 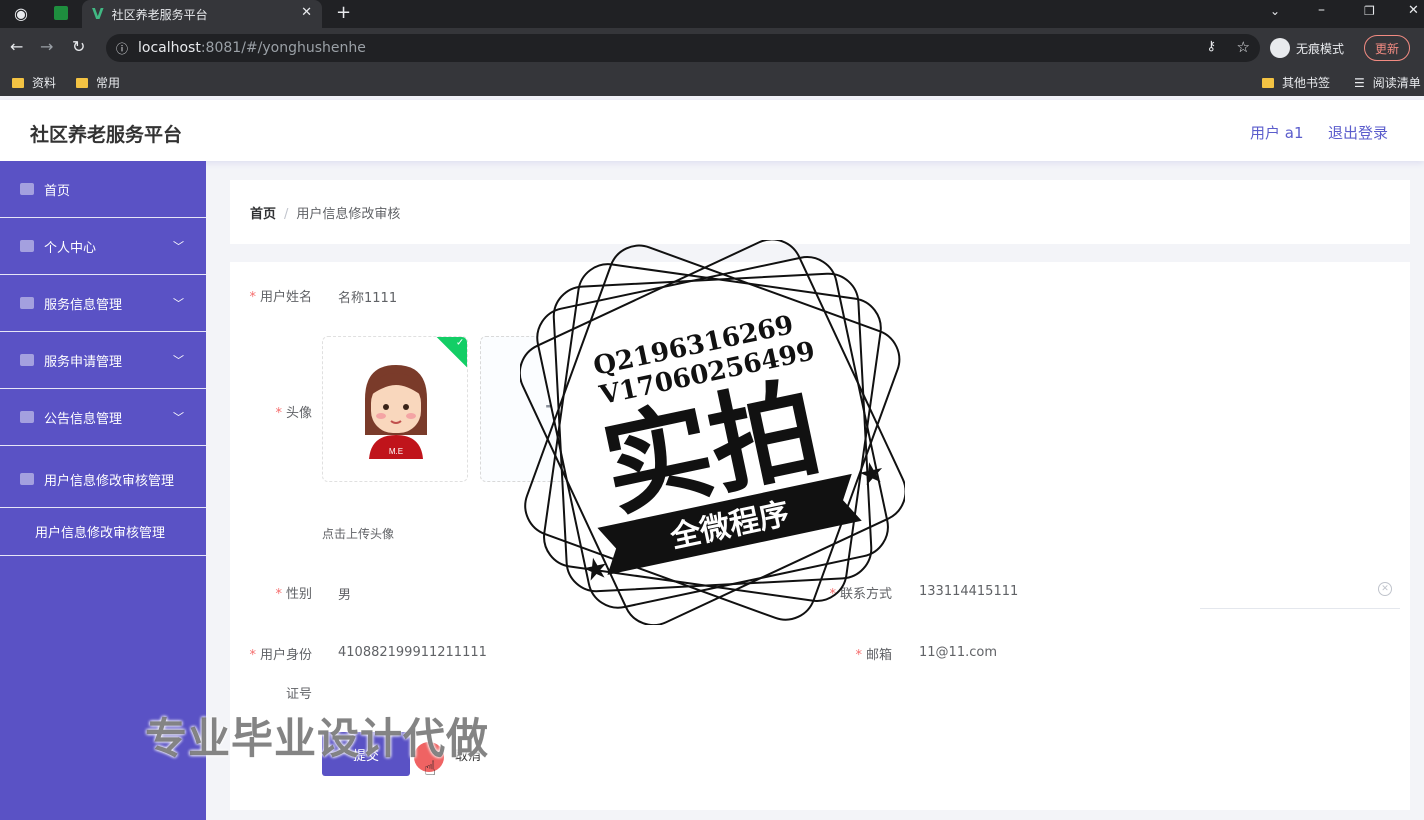 I want to click on idcard-input: 410882199911211111, so click(x=412, y=652).